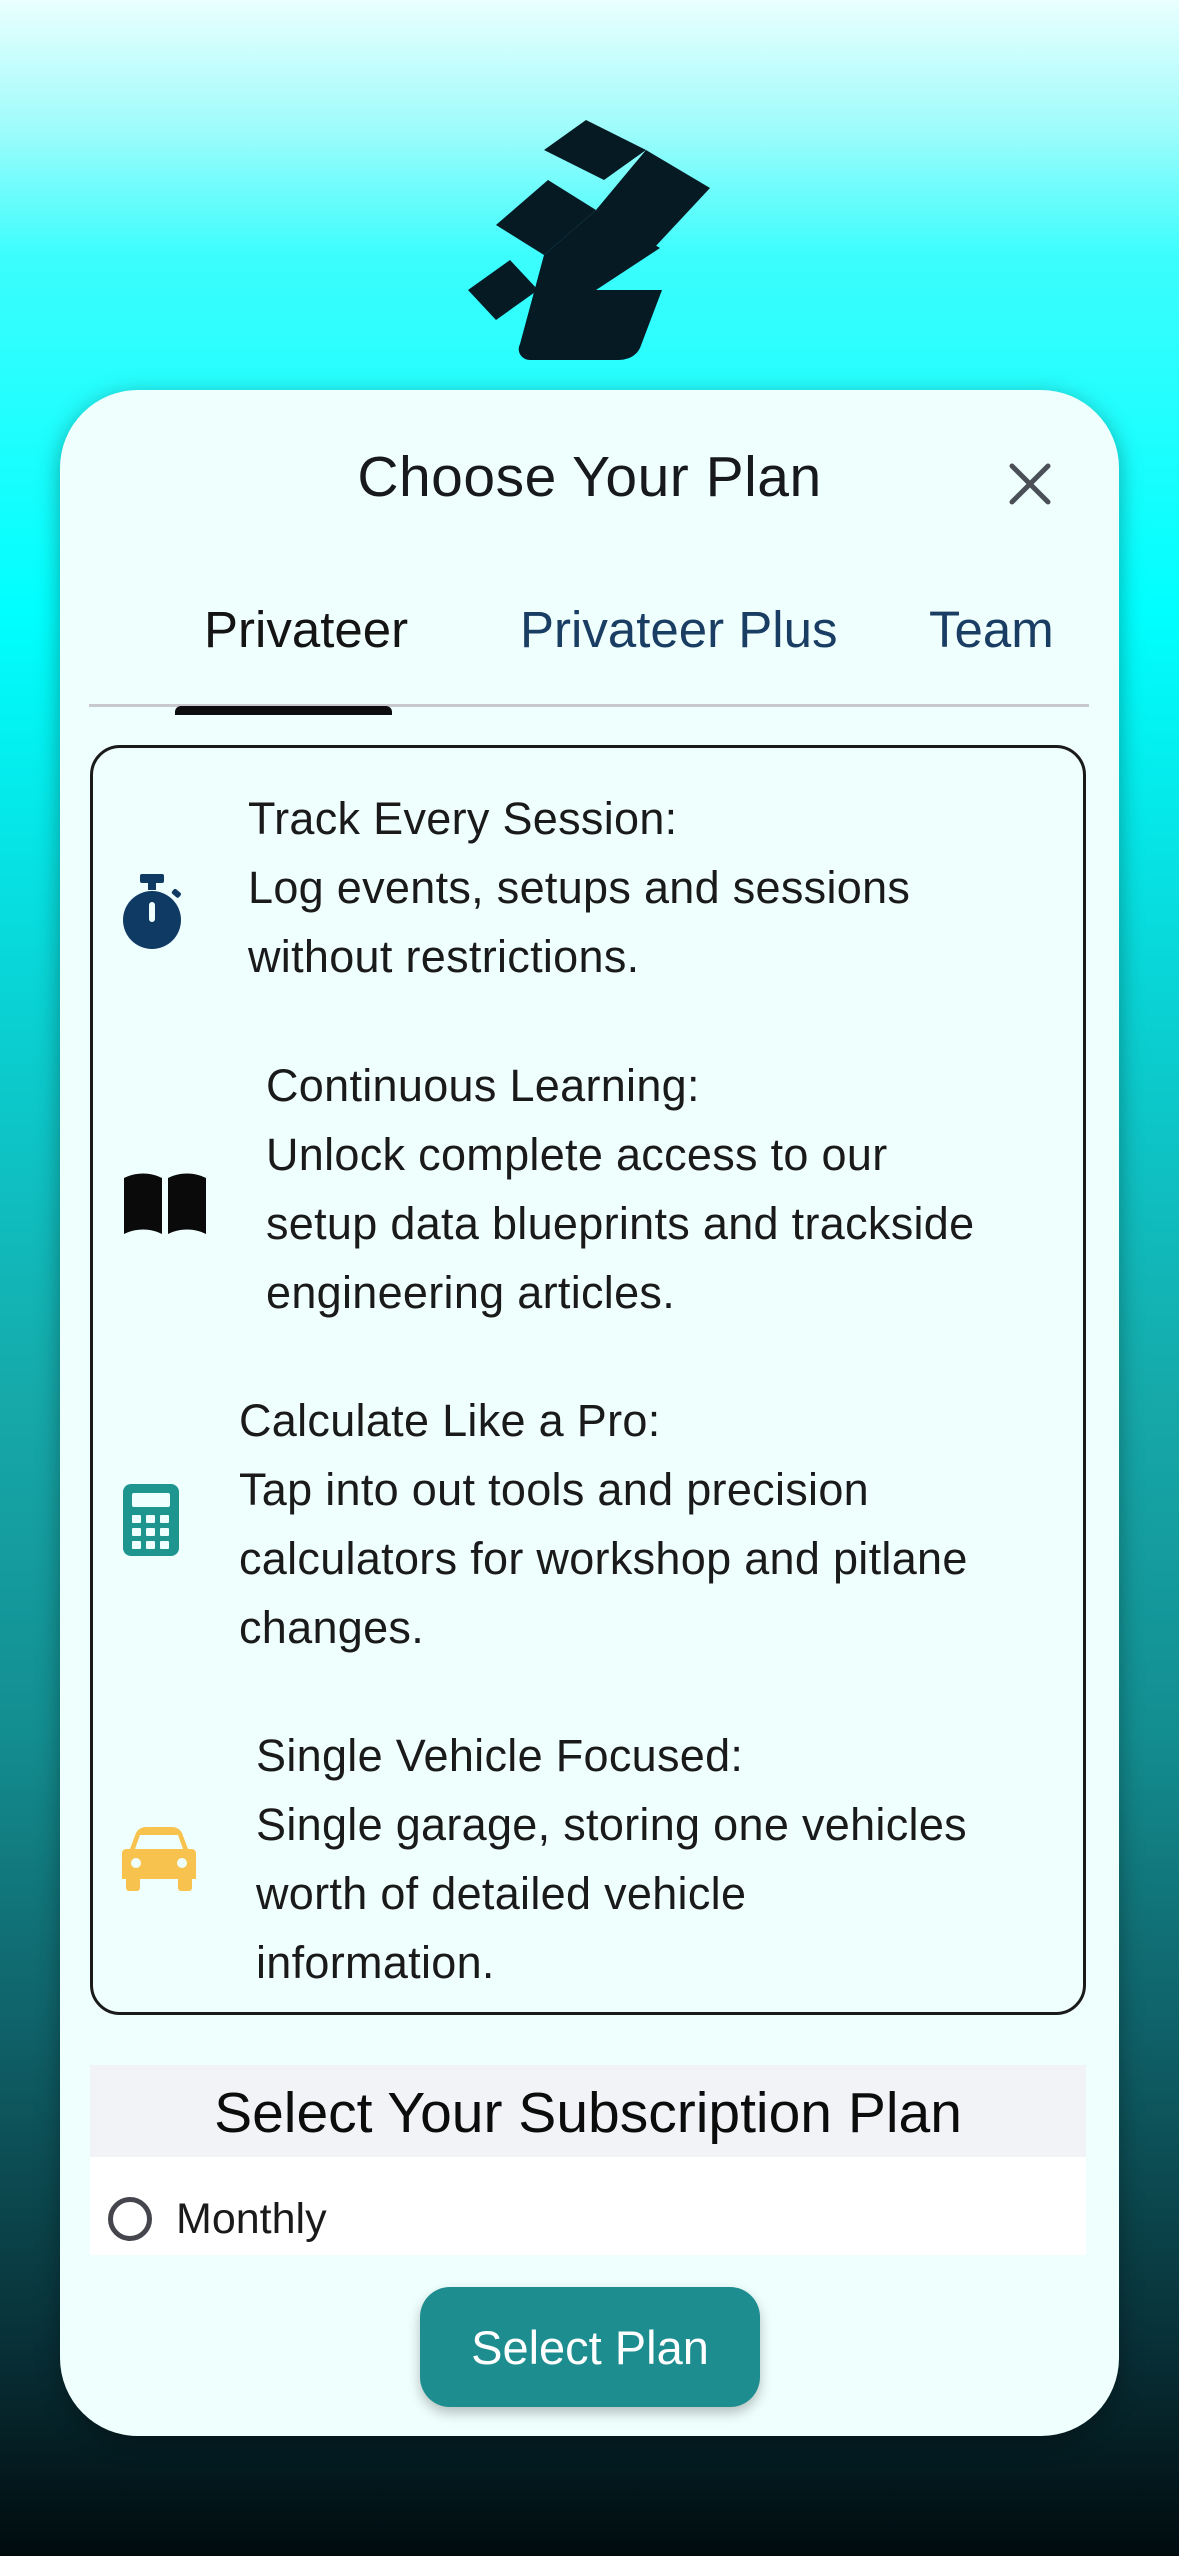  Describe the element at coordinates (283, 710) in the screenshot. I see `active-tab-indicator` at that location.